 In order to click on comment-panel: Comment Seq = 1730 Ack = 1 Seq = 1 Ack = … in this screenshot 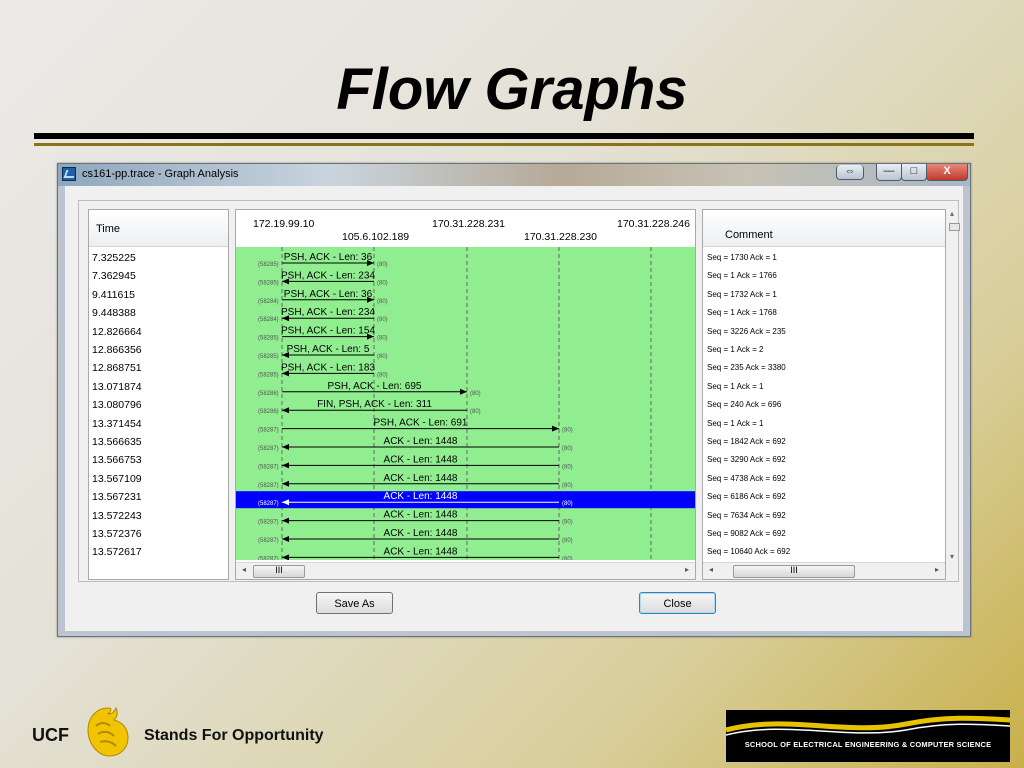, I will do `click(824, 394)`.